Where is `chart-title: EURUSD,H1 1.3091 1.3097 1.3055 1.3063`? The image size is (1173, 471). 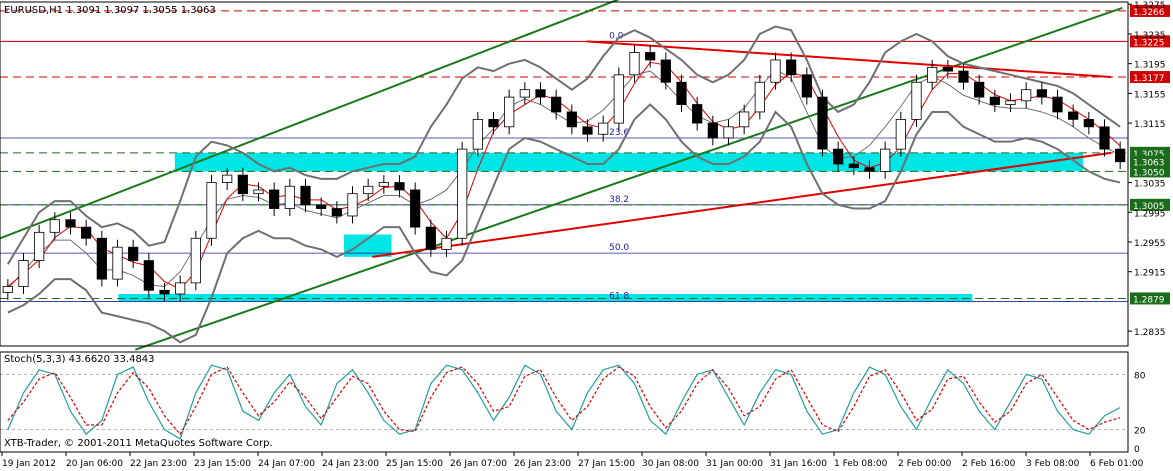 chart-title: EURUSD,H1 1.3091 1.3097 1.3055 1.3063 is located at coordinates (110, 10).